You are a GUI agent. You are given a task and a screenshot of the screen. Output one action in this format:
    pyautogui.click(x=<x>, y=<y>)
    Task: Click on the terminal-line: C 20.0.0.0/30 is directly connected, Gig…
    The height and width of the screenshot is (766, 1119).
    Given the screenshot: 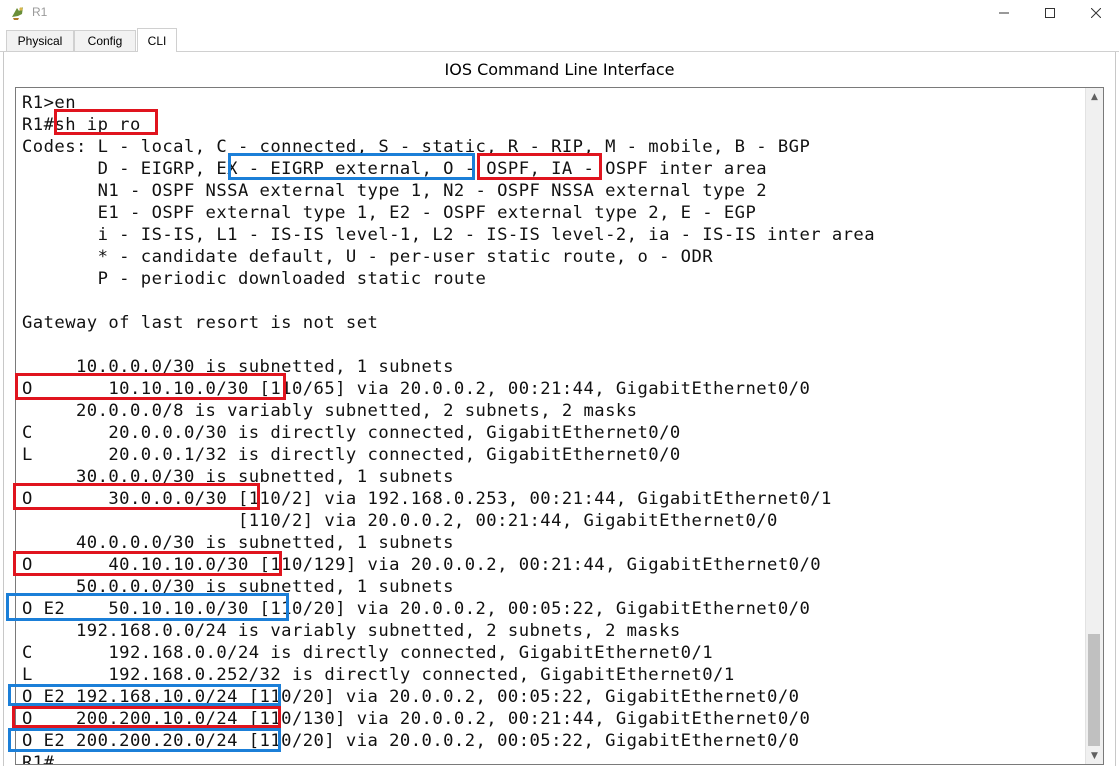 What is the action you would take?
    pyautogui.click(x=351, y=433)
    